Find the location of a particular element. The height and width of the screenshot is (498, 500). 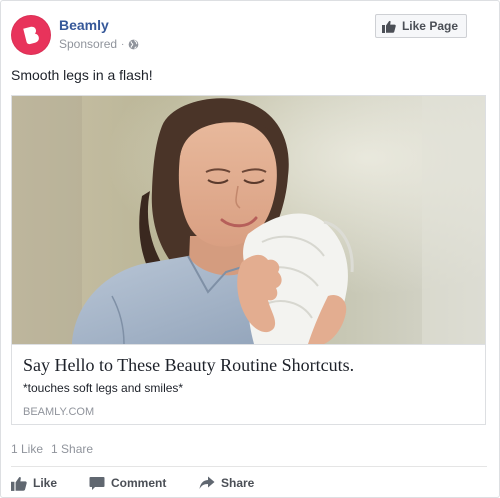

like-count: 1 Like is located at coordinates (27, 449).